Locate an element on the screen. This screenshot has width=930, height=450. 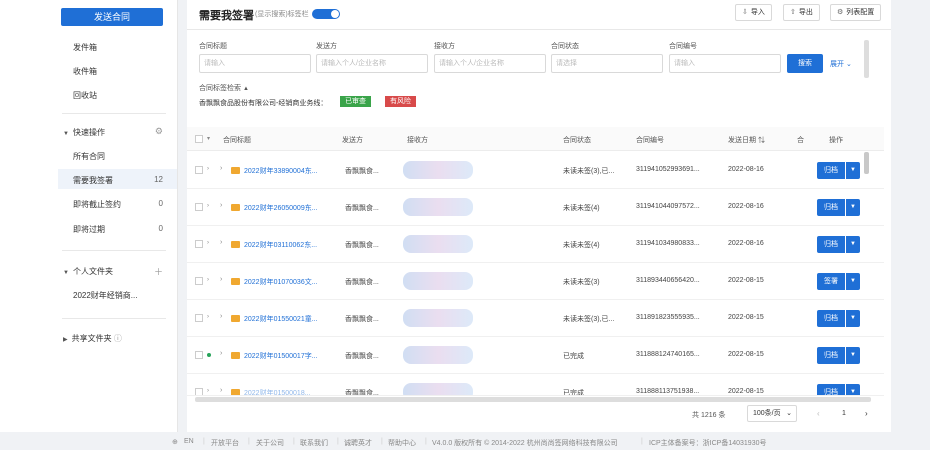
sidebar-item-outbox: 发件箱 is located at coordinates (85, 47).